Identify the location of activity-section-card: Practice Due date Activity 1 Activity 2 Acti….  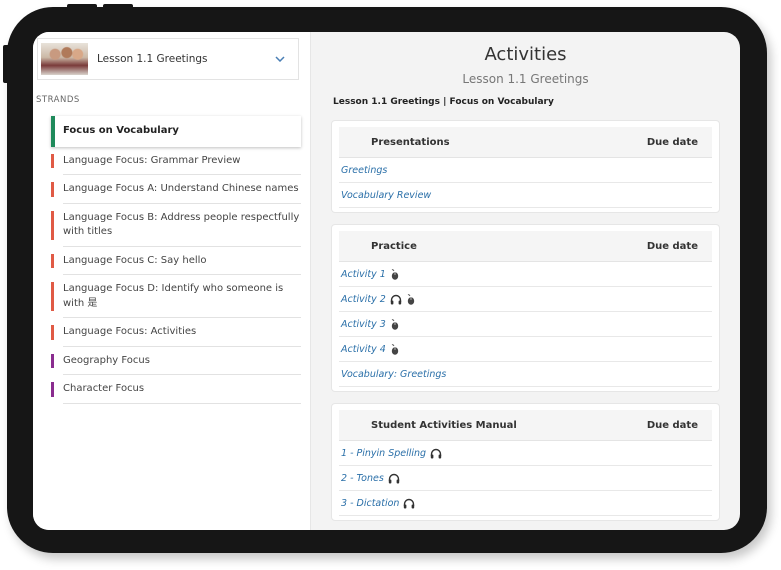
(525, 308).